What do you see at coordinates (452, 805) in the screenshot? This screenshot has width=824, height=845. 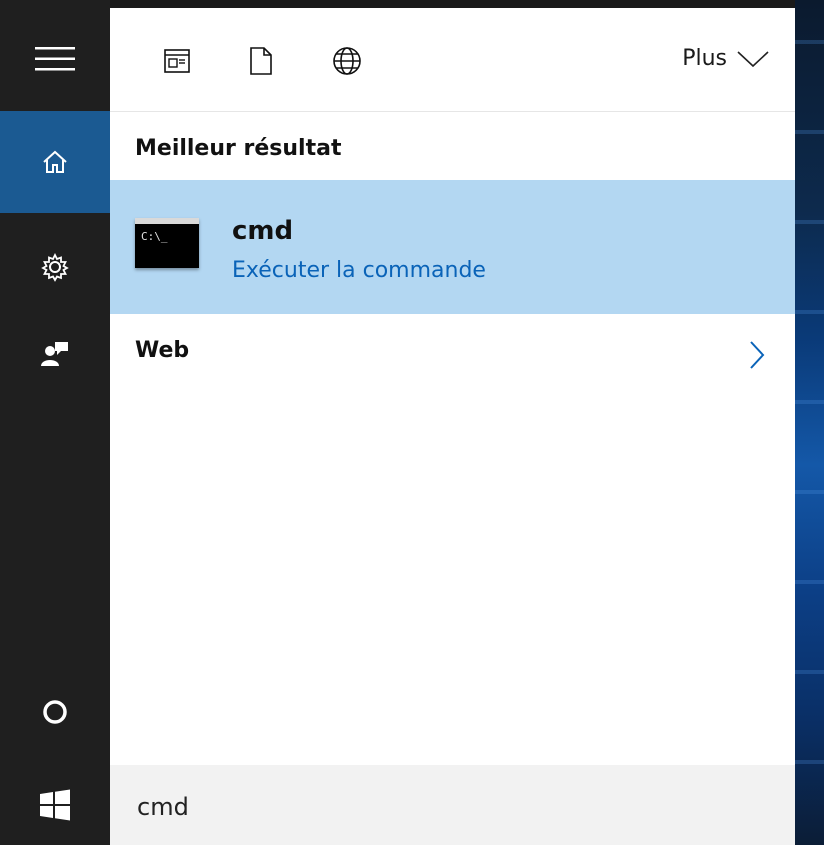 I see `search-box: cmd` at bounding box center [452, 805].